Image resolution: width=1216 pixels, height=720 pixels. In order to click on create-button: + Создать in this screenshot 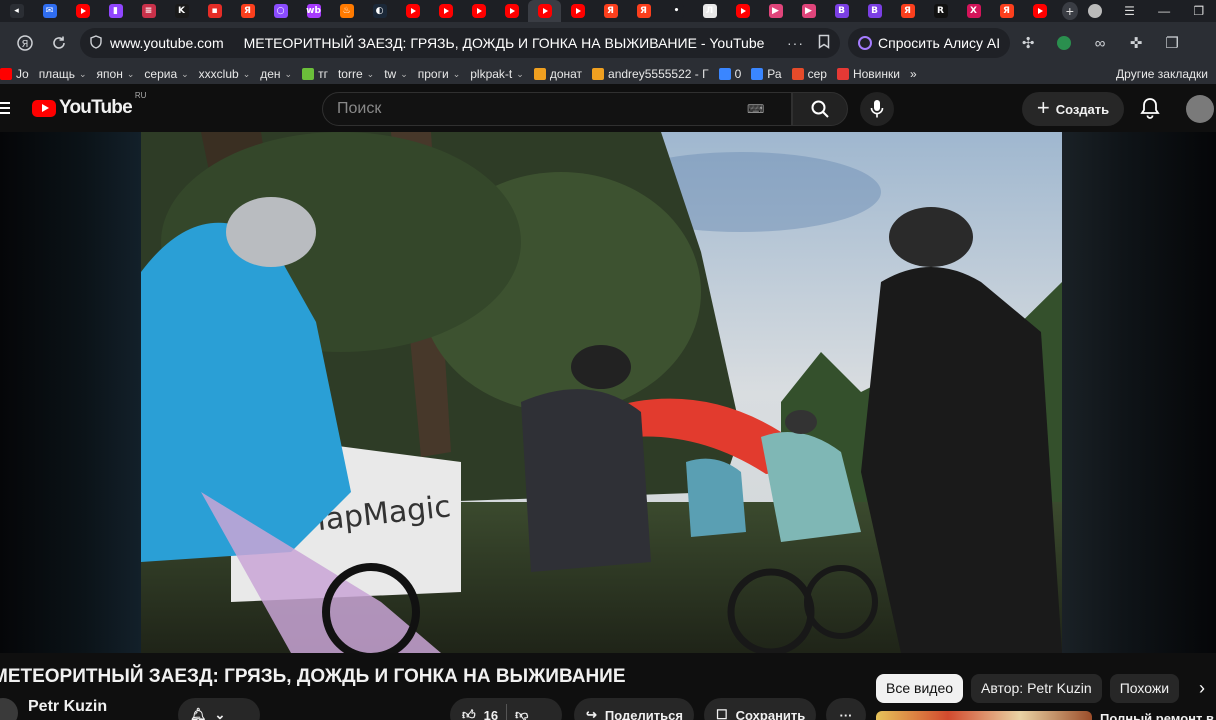, I will do `click(1073, 109)`.